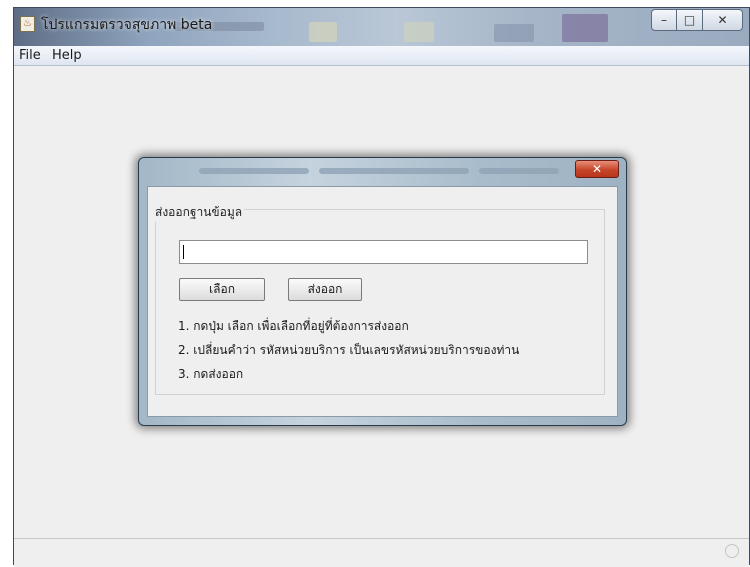 This screenshot has height=567, width=750. What do you see at coordinates (381, 27) in the screenshot?
I see `title-bar: ♨ โปรแกรมตรวจสุขภาพ beta – □ ✕` at bounding box center [381, 27].